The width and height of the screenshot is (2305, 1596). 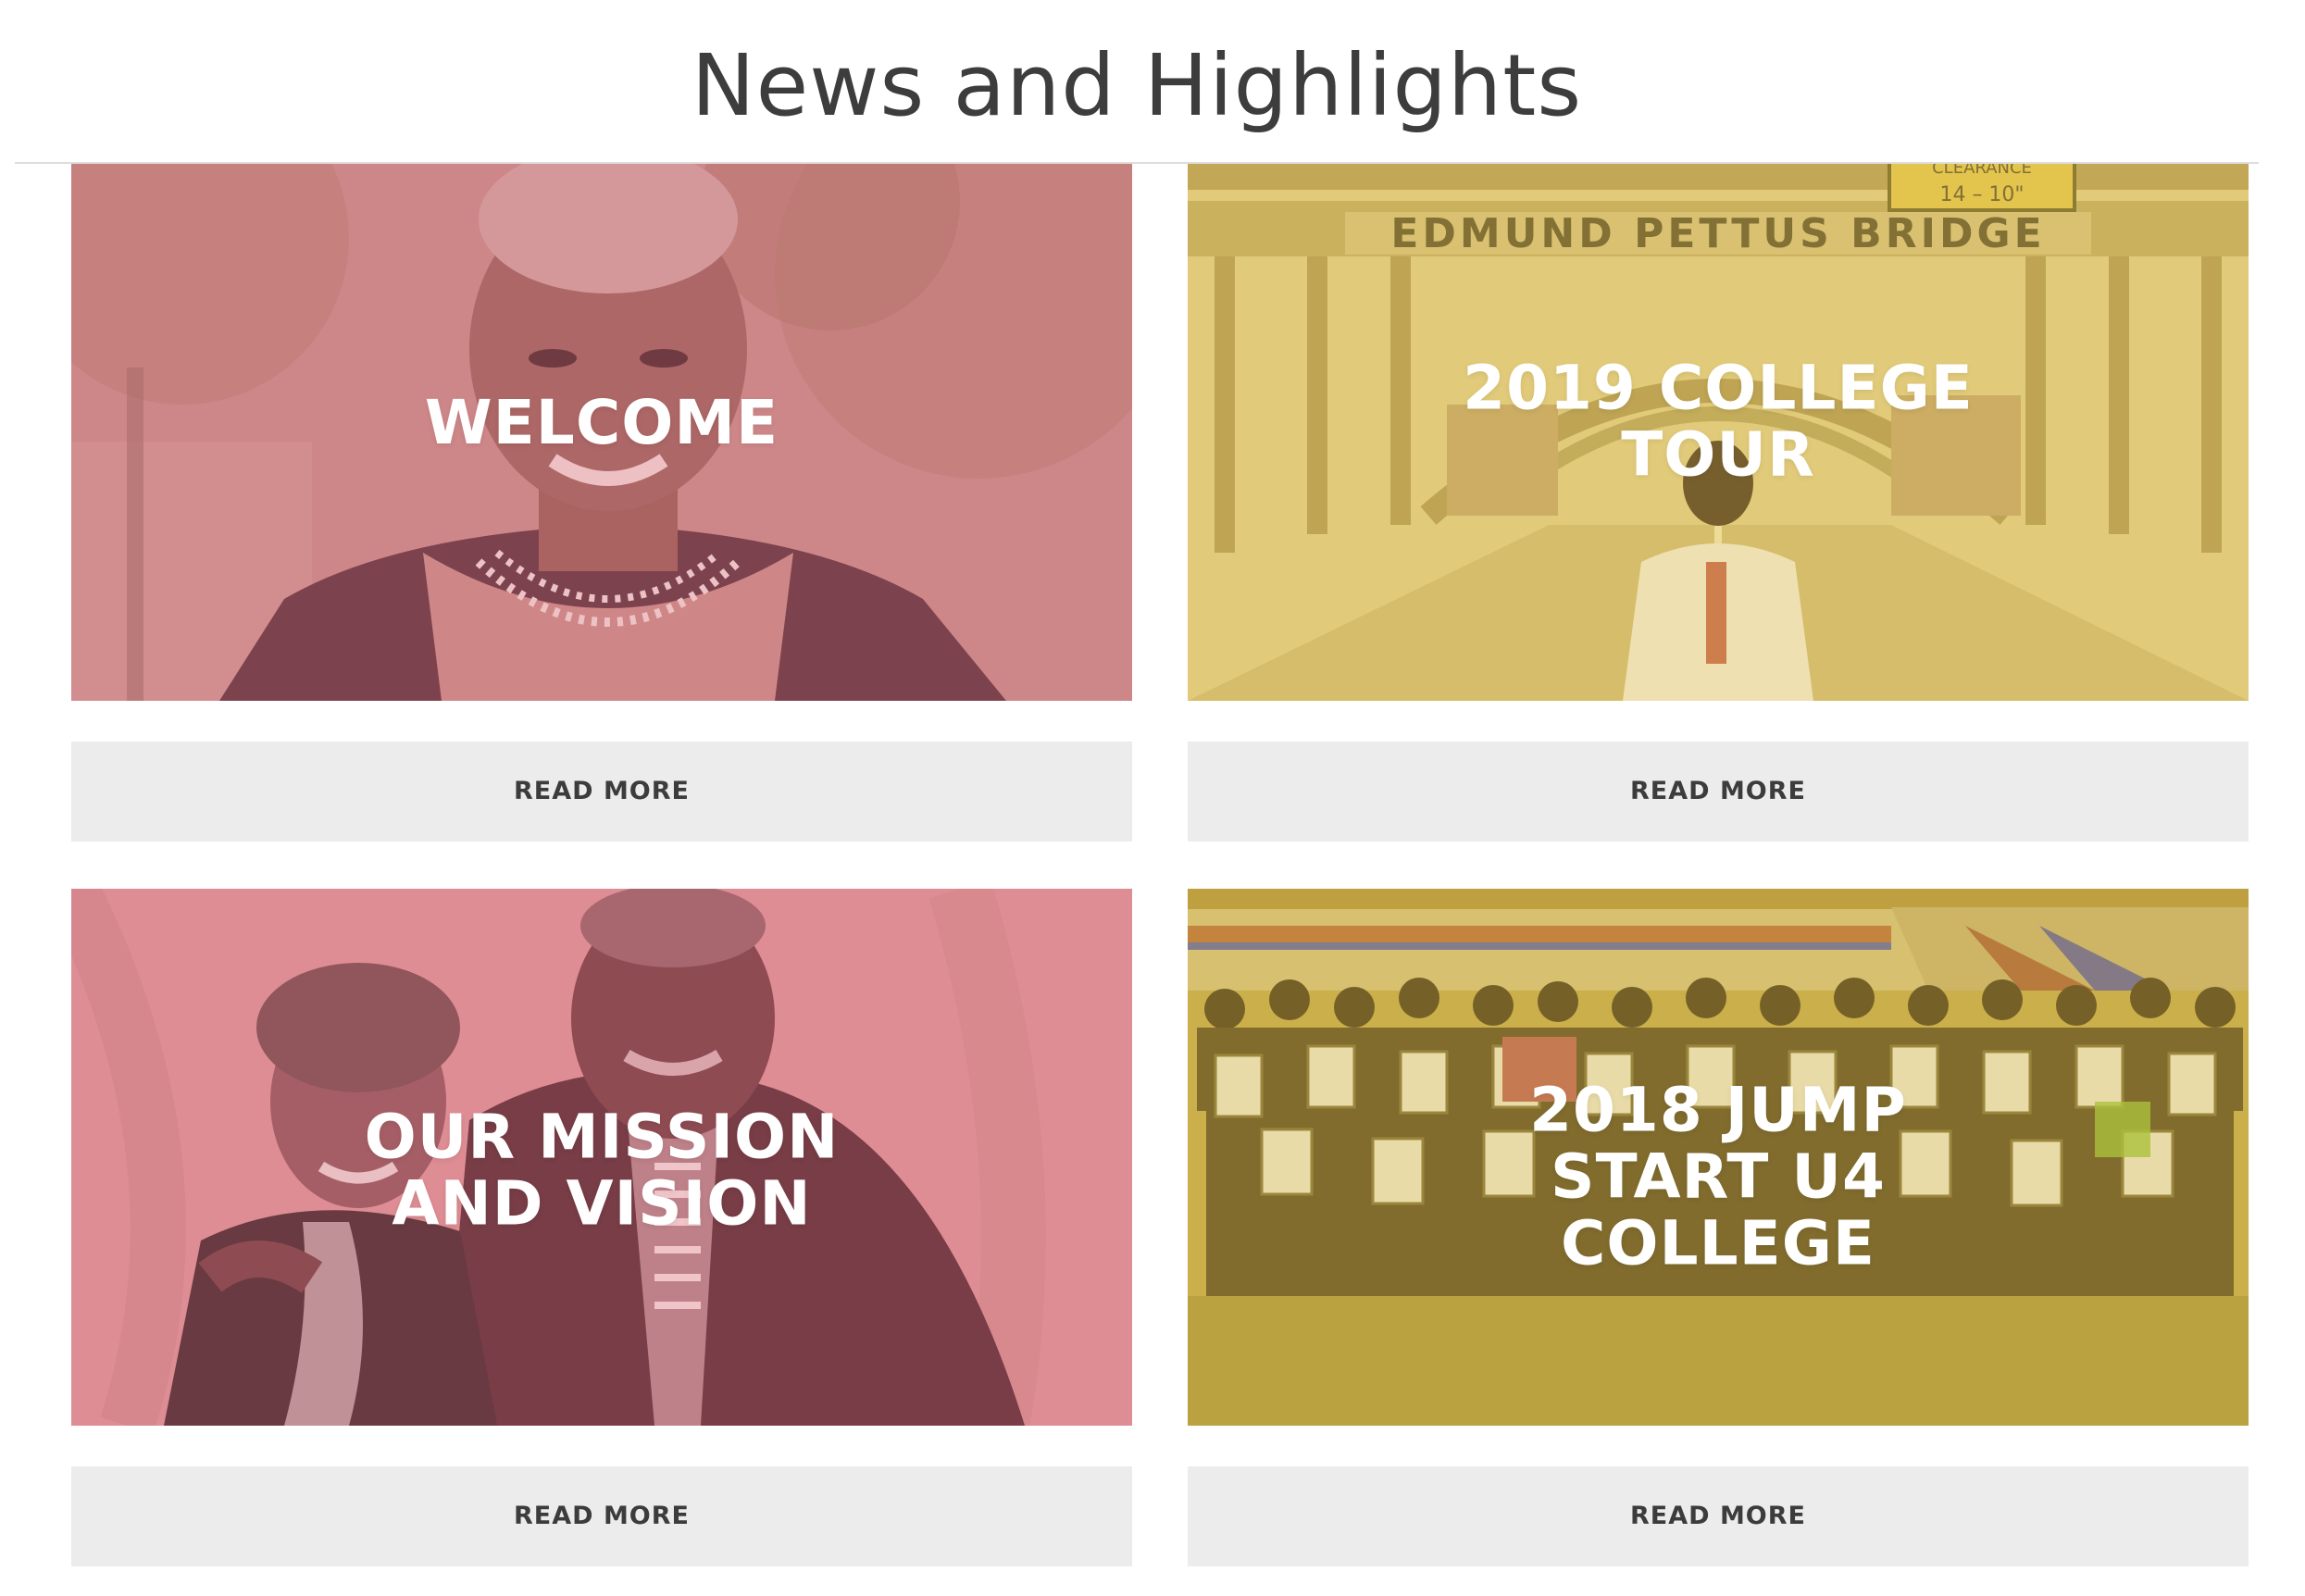 What do you see at coordinates (1718, 421) in the screenshot?
I see `card-title: 2019 COLLEGE TOUR` at bounding box center [1718, 421].